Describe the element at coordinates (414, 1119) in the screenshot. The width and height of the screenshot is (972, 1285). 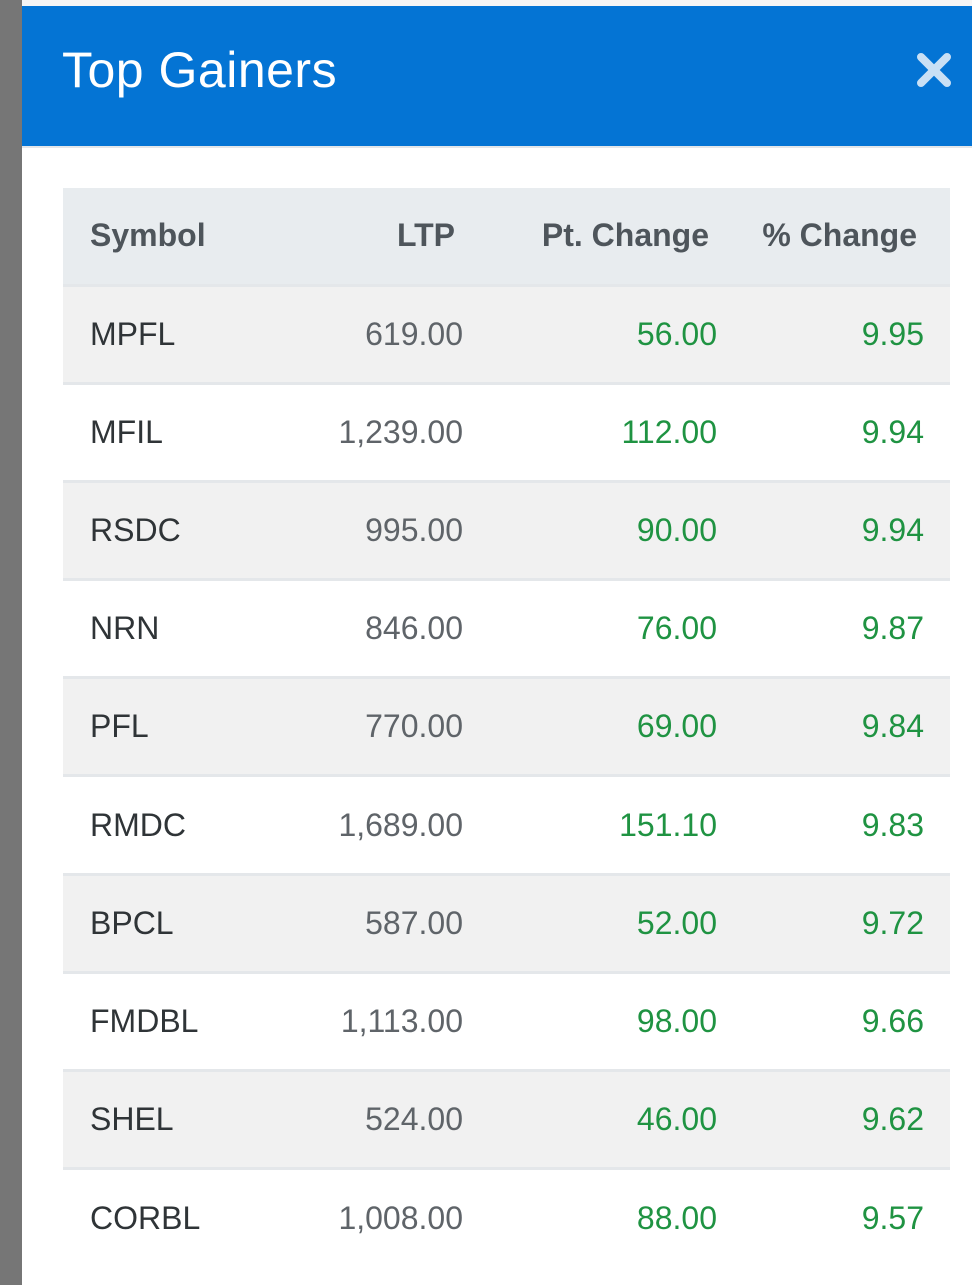
I see `cell-ltp: 524.00` at that location.